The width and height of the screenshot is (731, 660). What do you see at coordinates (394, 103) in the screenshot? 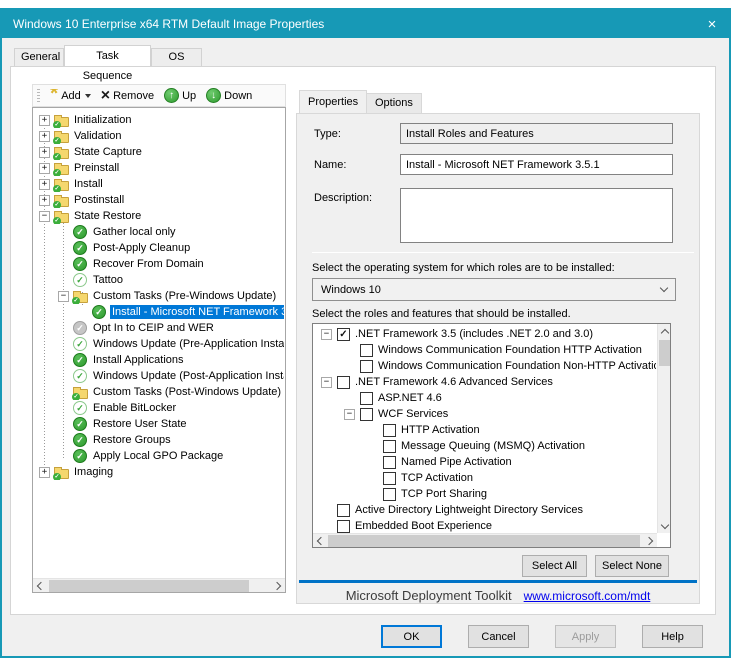
I see `tab-options: Options` at bounding box center [394, 103].